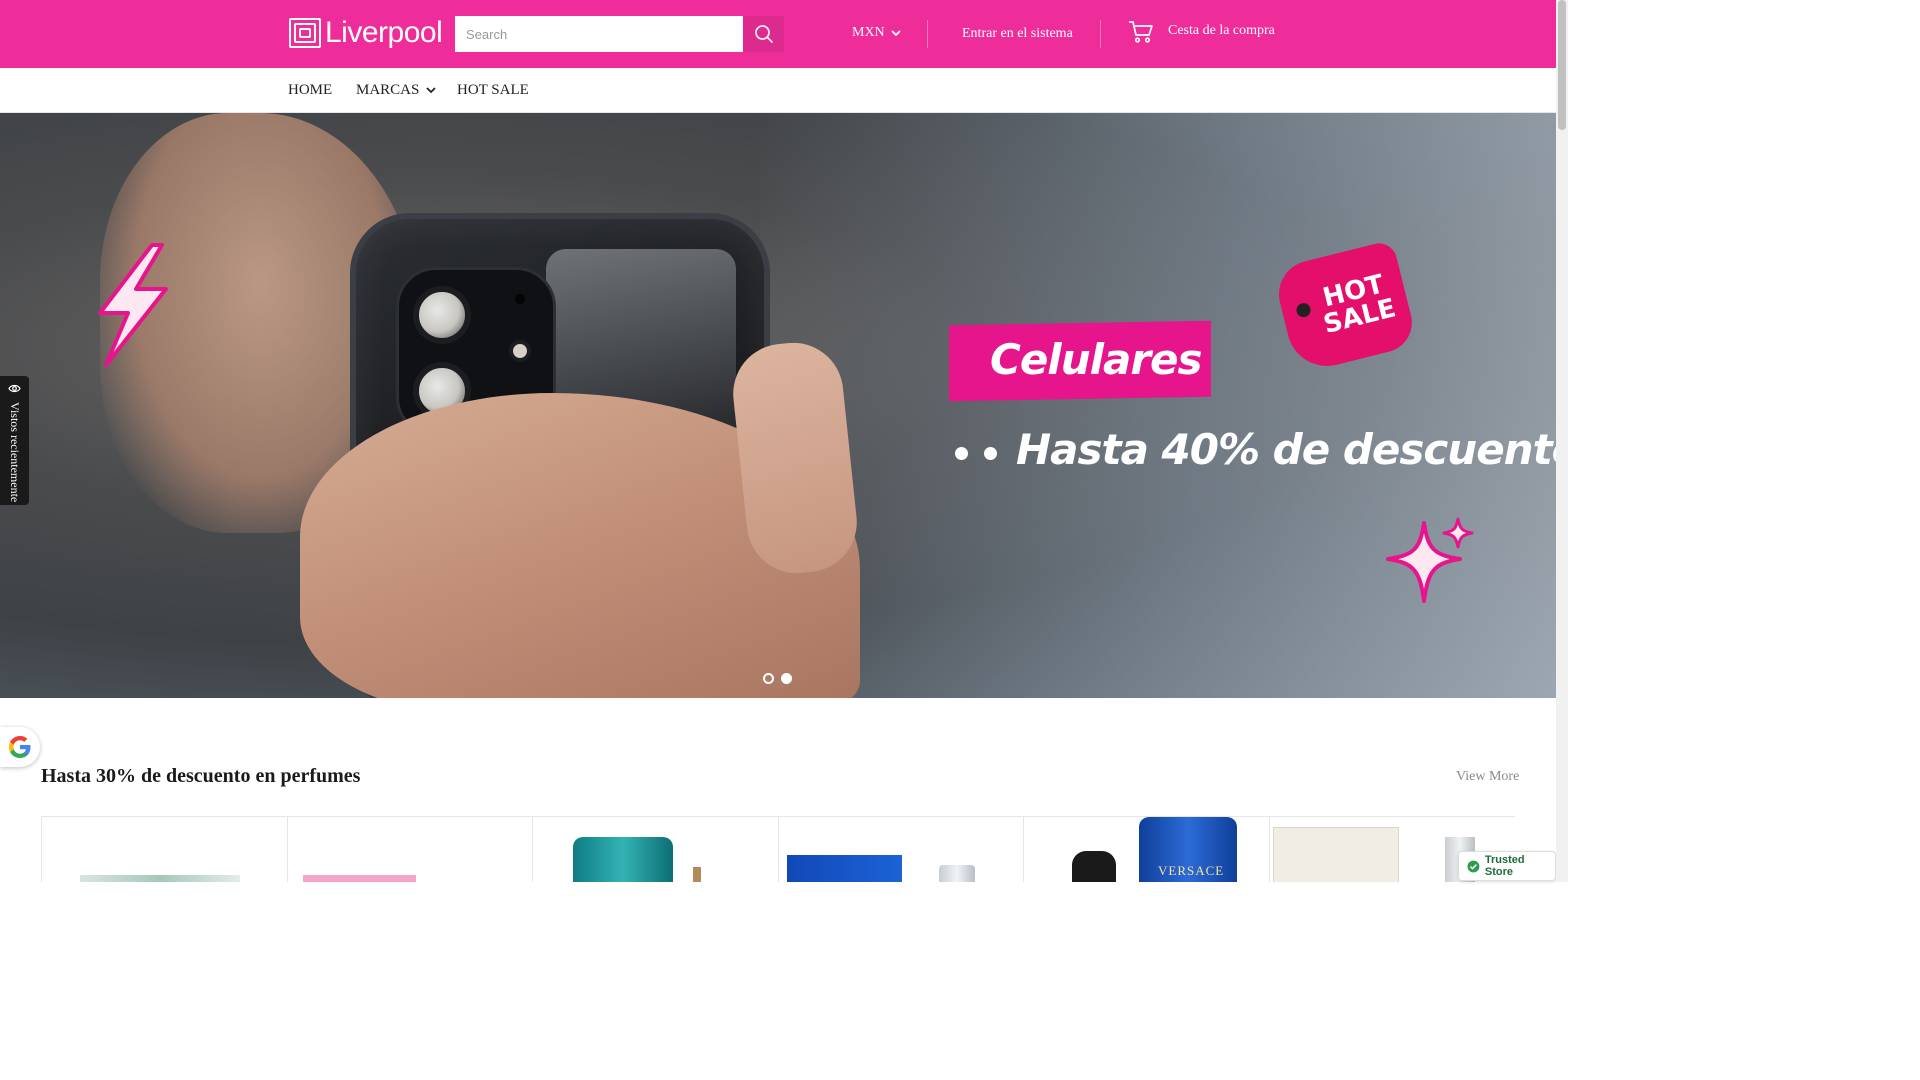 Image resolution: width=1920 pixels, height=1080 pixels. Describe the element at coordinates (1141, 32) in the screenshot. I see `cart-icon` at that location.